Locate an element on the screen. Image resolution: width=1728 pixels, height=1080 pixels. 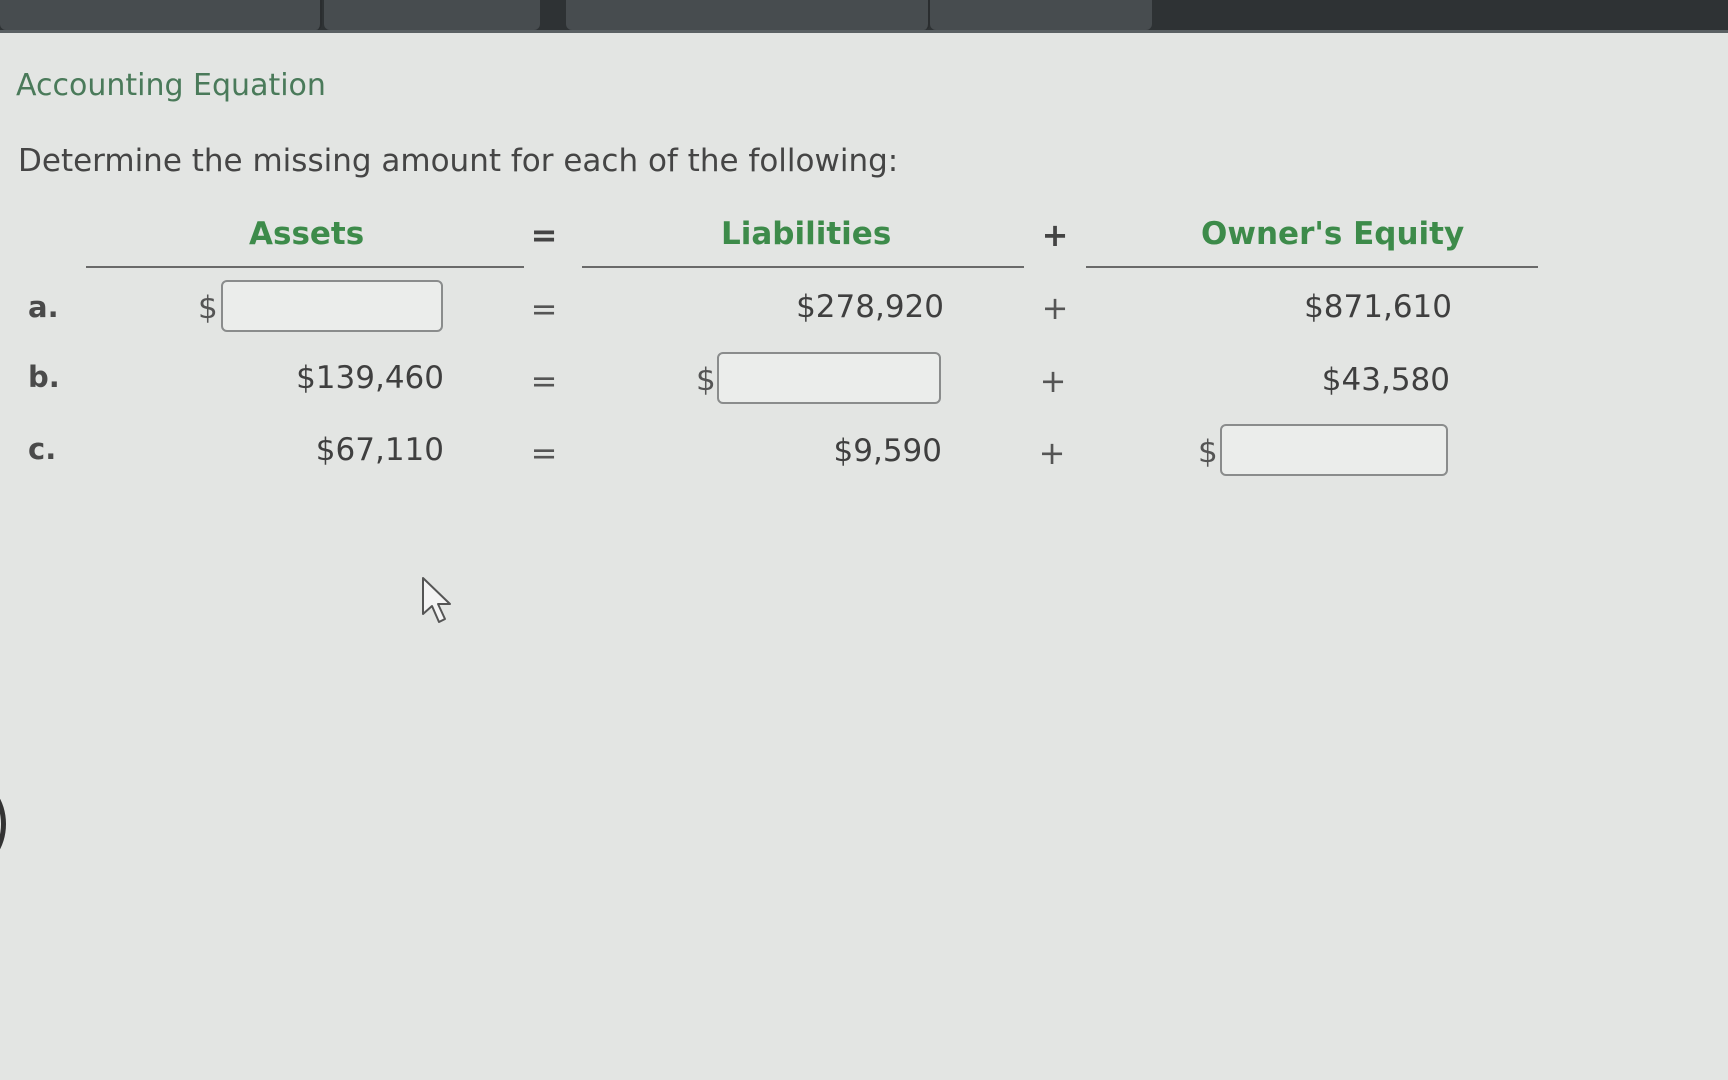
row-letter-b: b. is located at coordinates (44, 377).